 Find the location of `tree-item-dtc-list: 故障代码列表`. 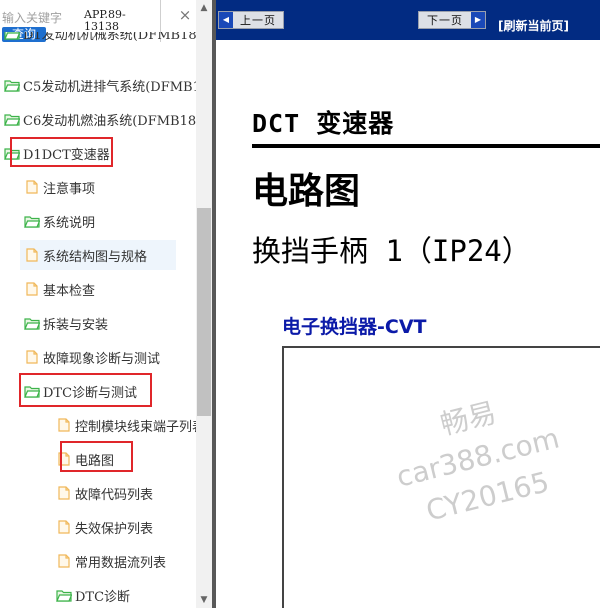

tree-item-dtc-list: 故障代码列表 is located at coordinates (121, 493).